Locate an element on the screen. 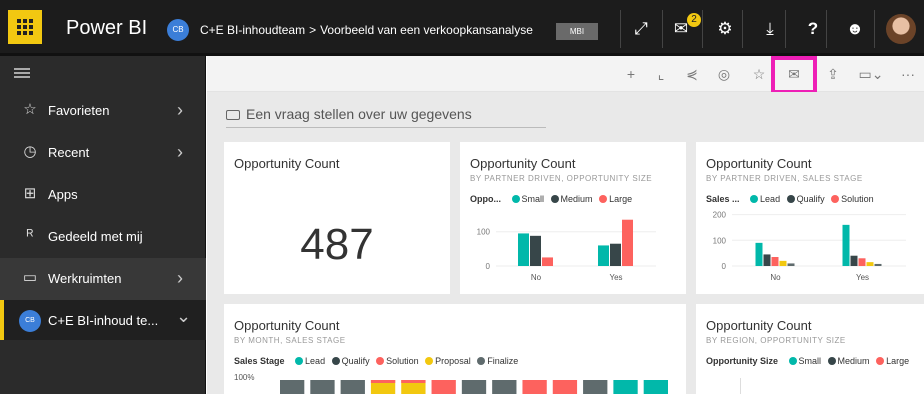 This screenshot has height=394, width=924. expand-icon: ⤢ is located at coordinates (641, 29).